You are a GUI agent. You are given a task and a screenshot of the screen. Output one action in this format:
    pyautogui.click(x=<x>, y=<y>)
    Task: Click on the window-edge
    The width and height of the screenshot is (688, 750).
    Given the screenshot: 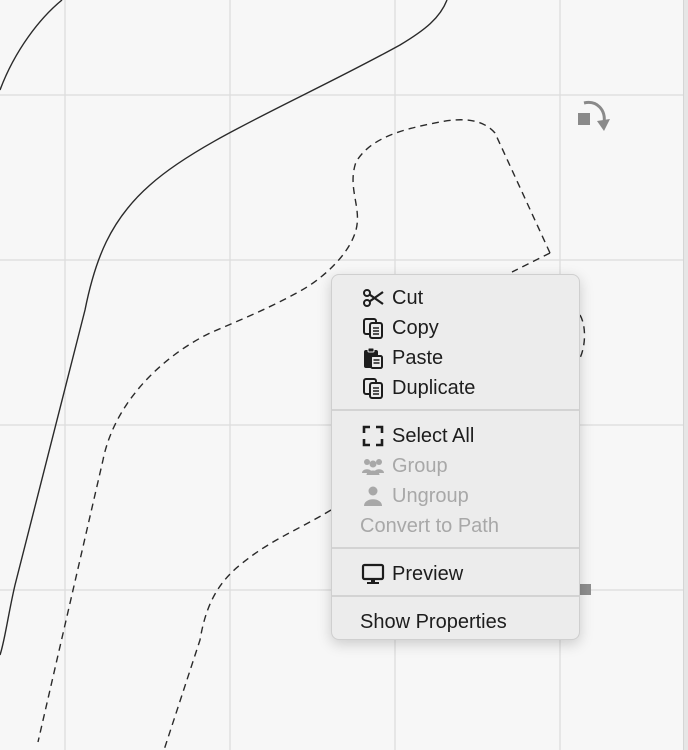 What is the action you would take?
    pyautogui.click(x=685, y=375)
    